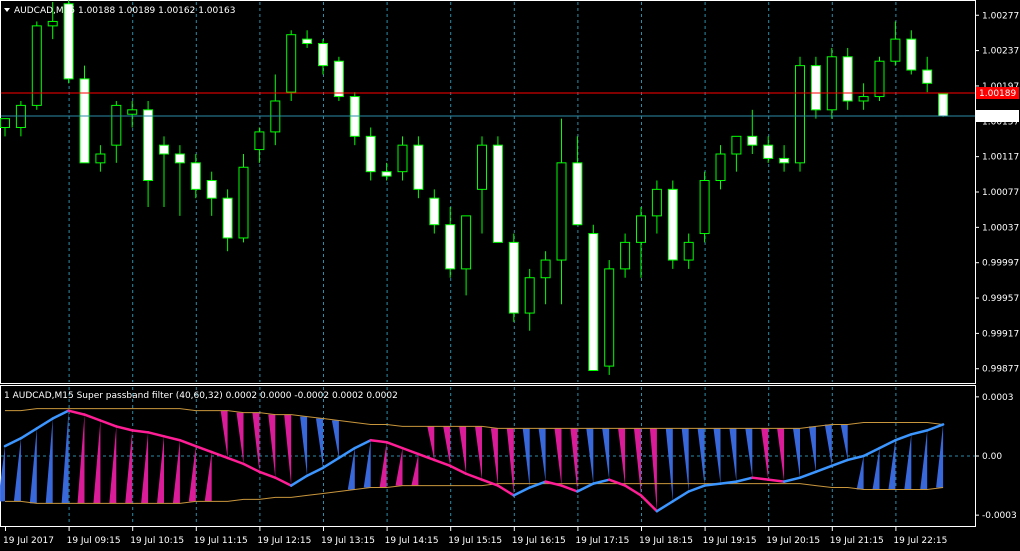 This screenshot has height=551, width=1020. I want to click on price-axis-label: 1.00037, so click(1000, 228).